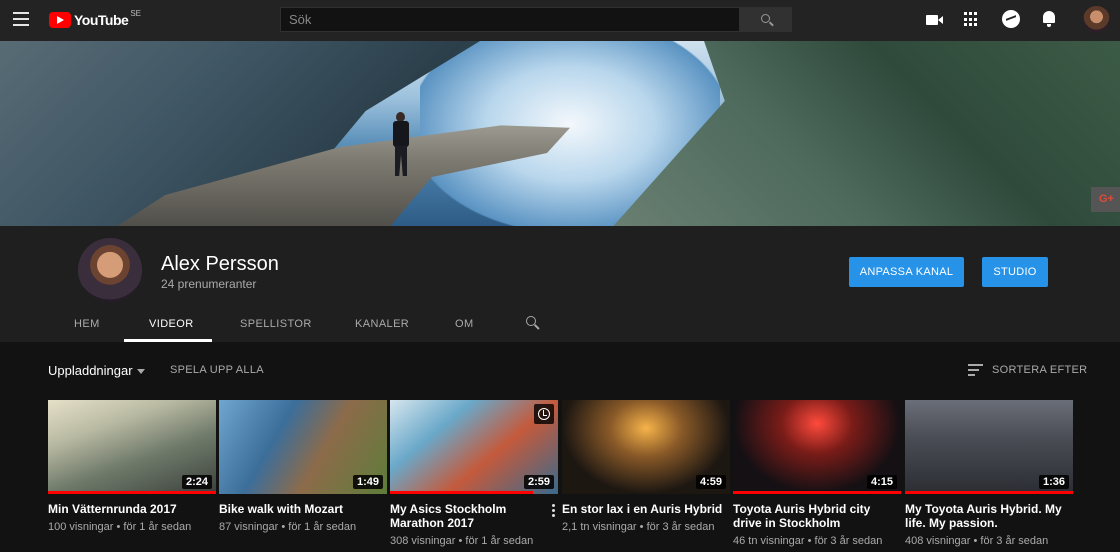 The width and height of the screenshot is (1120, 552). What do you see at coordinates (141, 371) in the screenshot?
I see `chevron-down-icon` at bounding box center [141, 371].